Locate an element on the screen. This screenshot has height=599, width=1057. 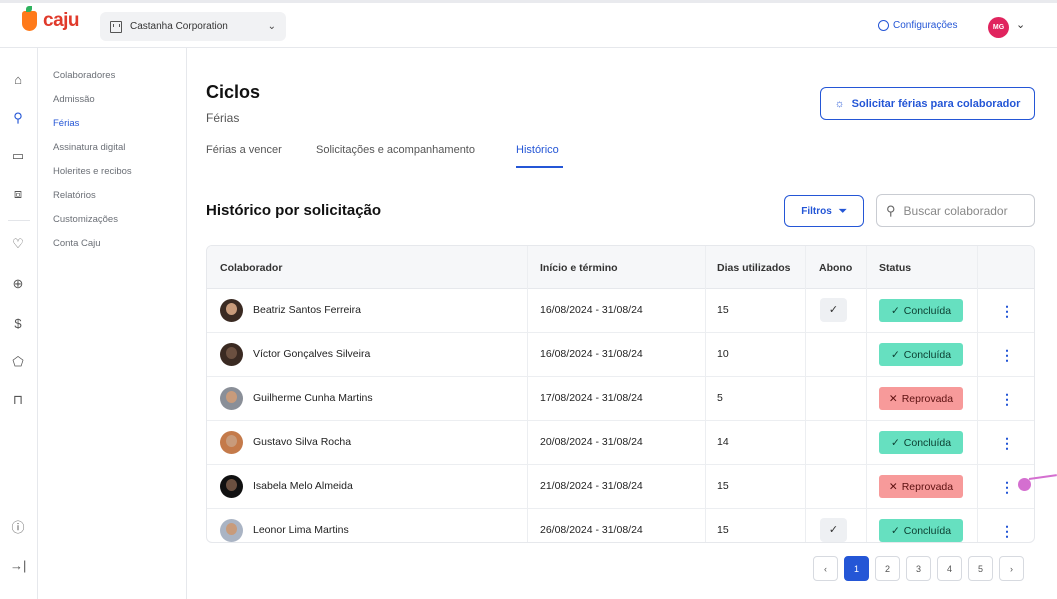
sidebar-item-assinatura: Assinatura digital is located at coordinates (89, 147).